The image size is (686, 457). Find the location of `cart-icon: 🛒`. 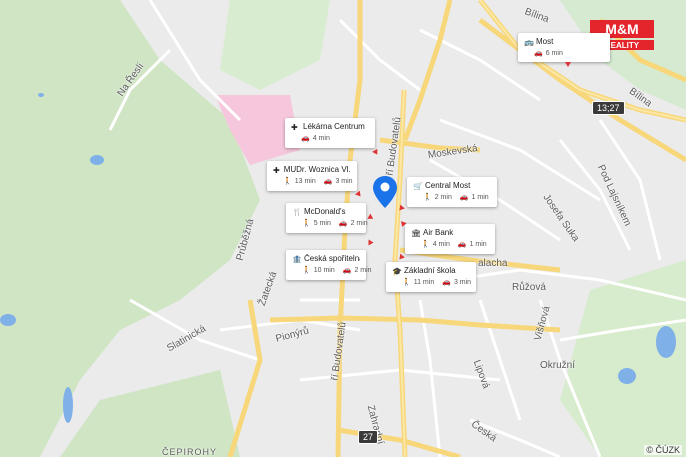

cart-icon: 🛒 is located at coordinates (418, 186).